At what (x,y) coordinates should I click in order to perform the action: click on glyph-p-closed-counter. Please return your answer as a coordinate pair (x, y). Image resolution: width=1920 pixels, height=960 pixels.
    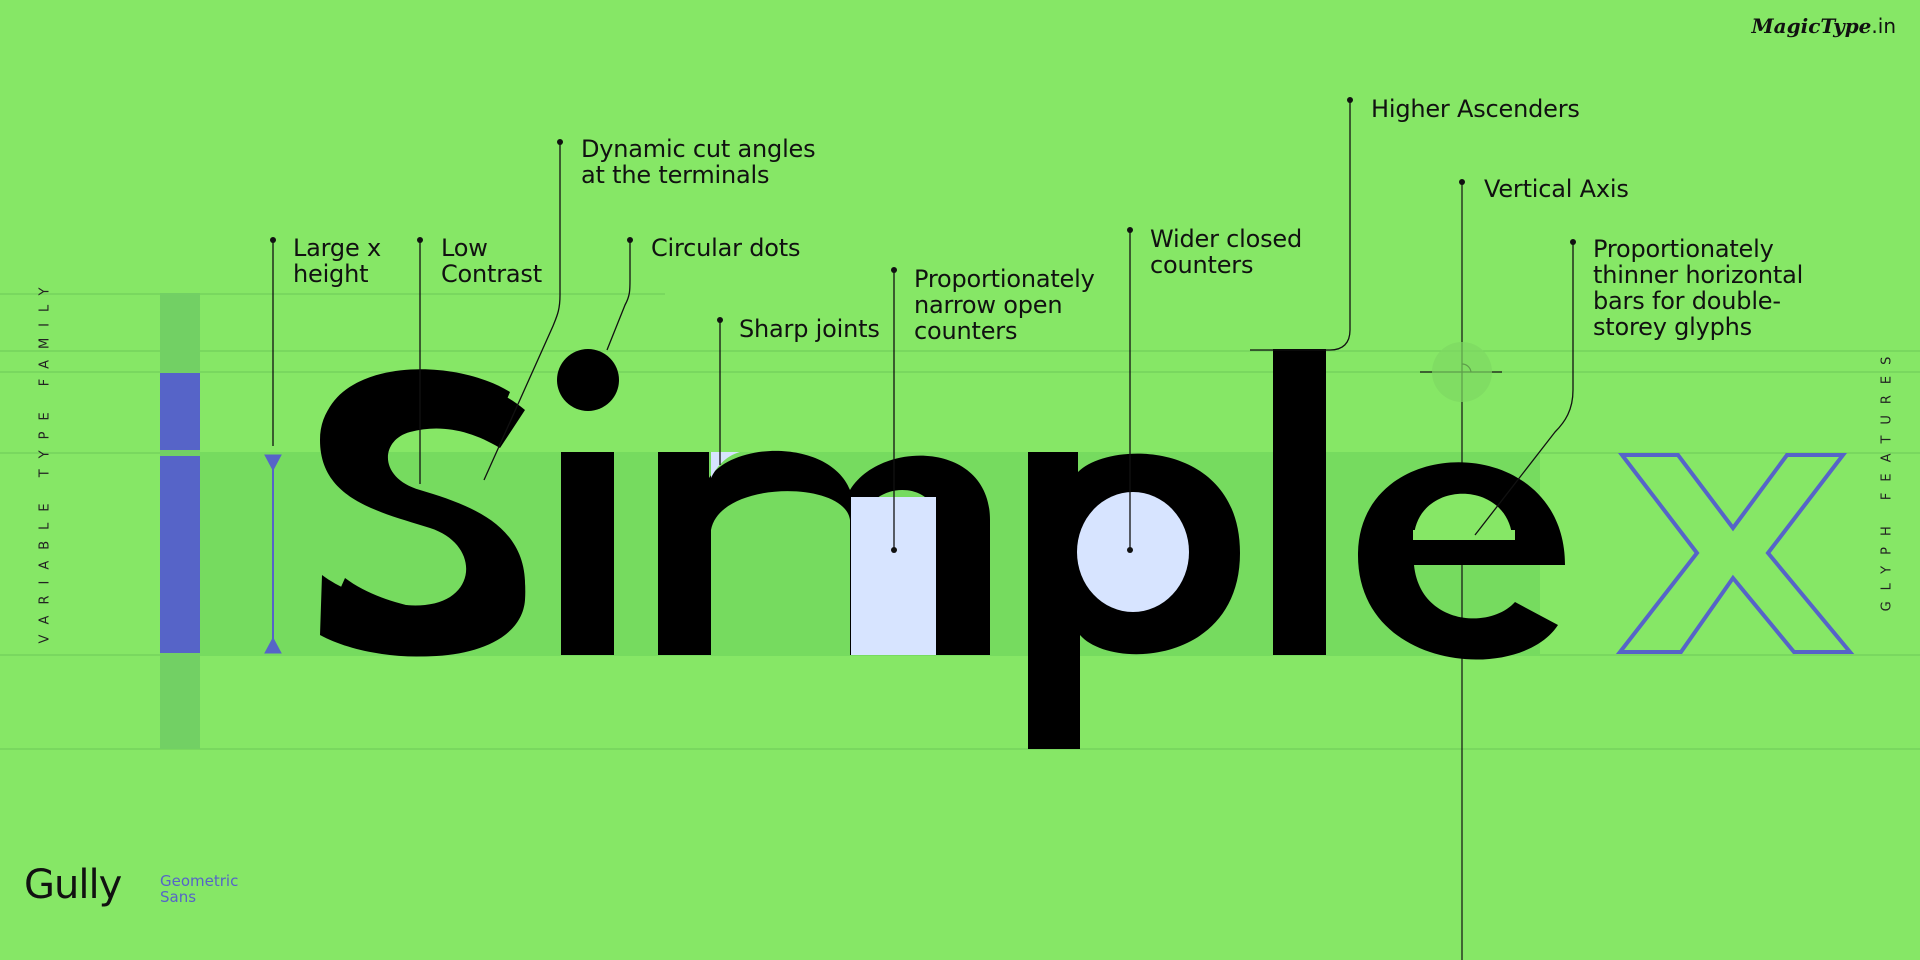
    Looking at the image, I should click on (1133, 552).